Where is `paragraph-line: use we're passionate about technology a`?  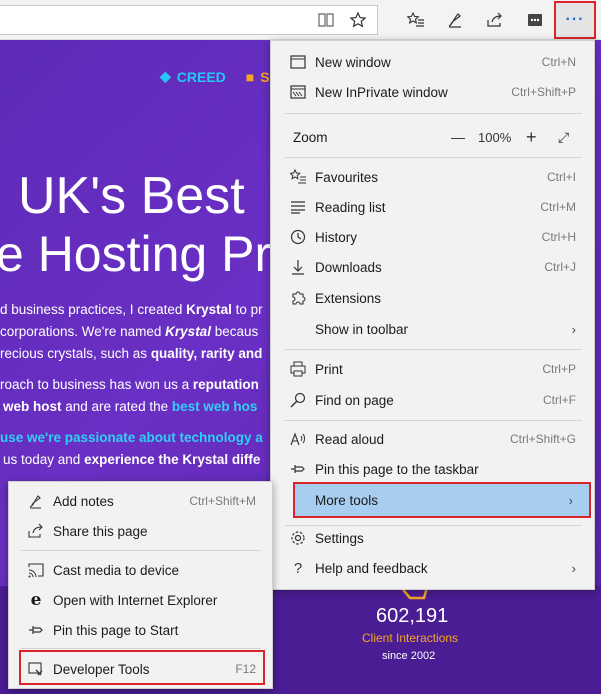 paragraph-line: use we're passionate about technology a is located at coordinates (131, 437).